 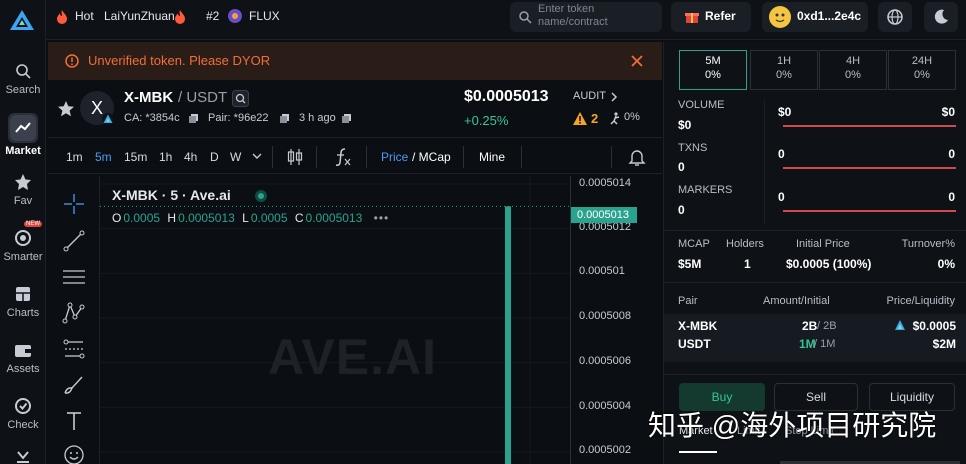 What do you see at coordinates (165, 157) in the screenshot?
I see `timeframe-1h: 1h` at bounding box center [165, 157].